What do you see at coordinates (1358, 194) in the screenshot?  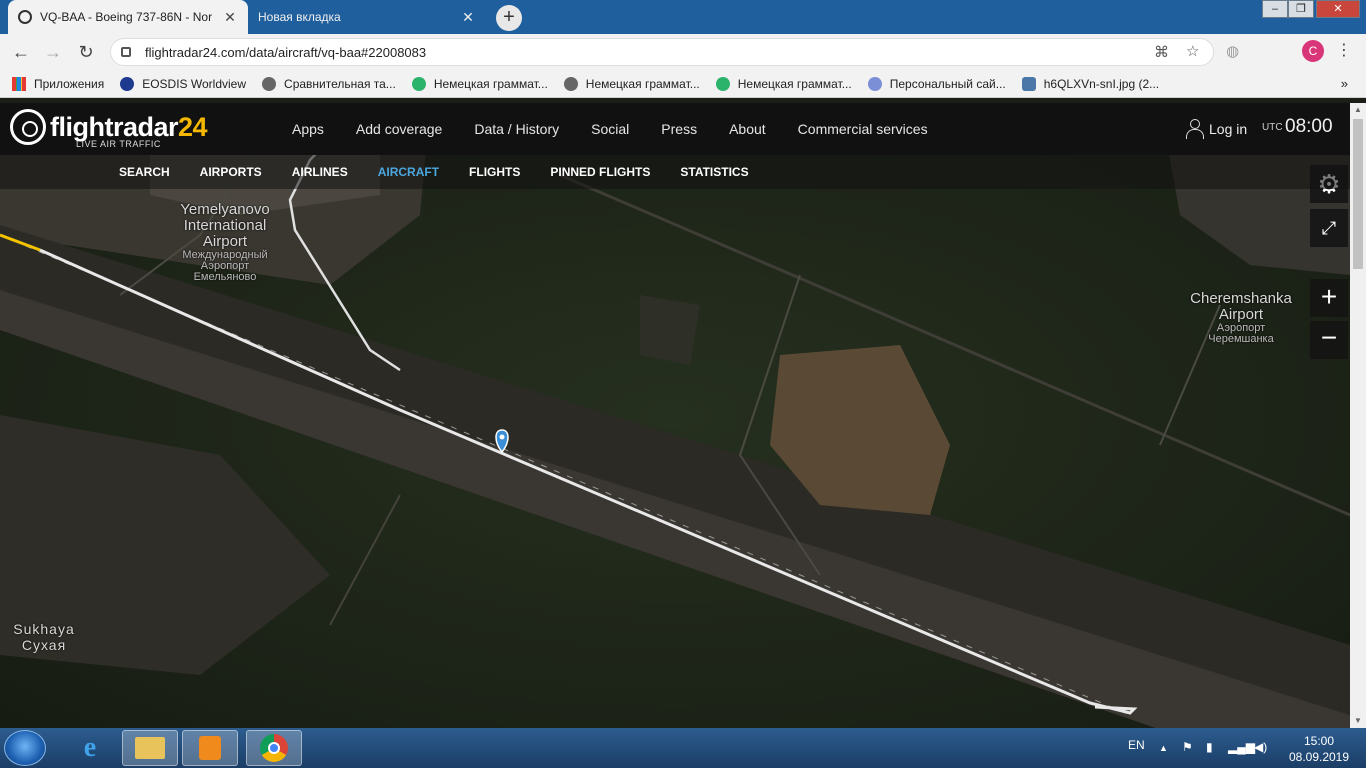 I see `scroll-thumb` at bounding box center [1358, 194].